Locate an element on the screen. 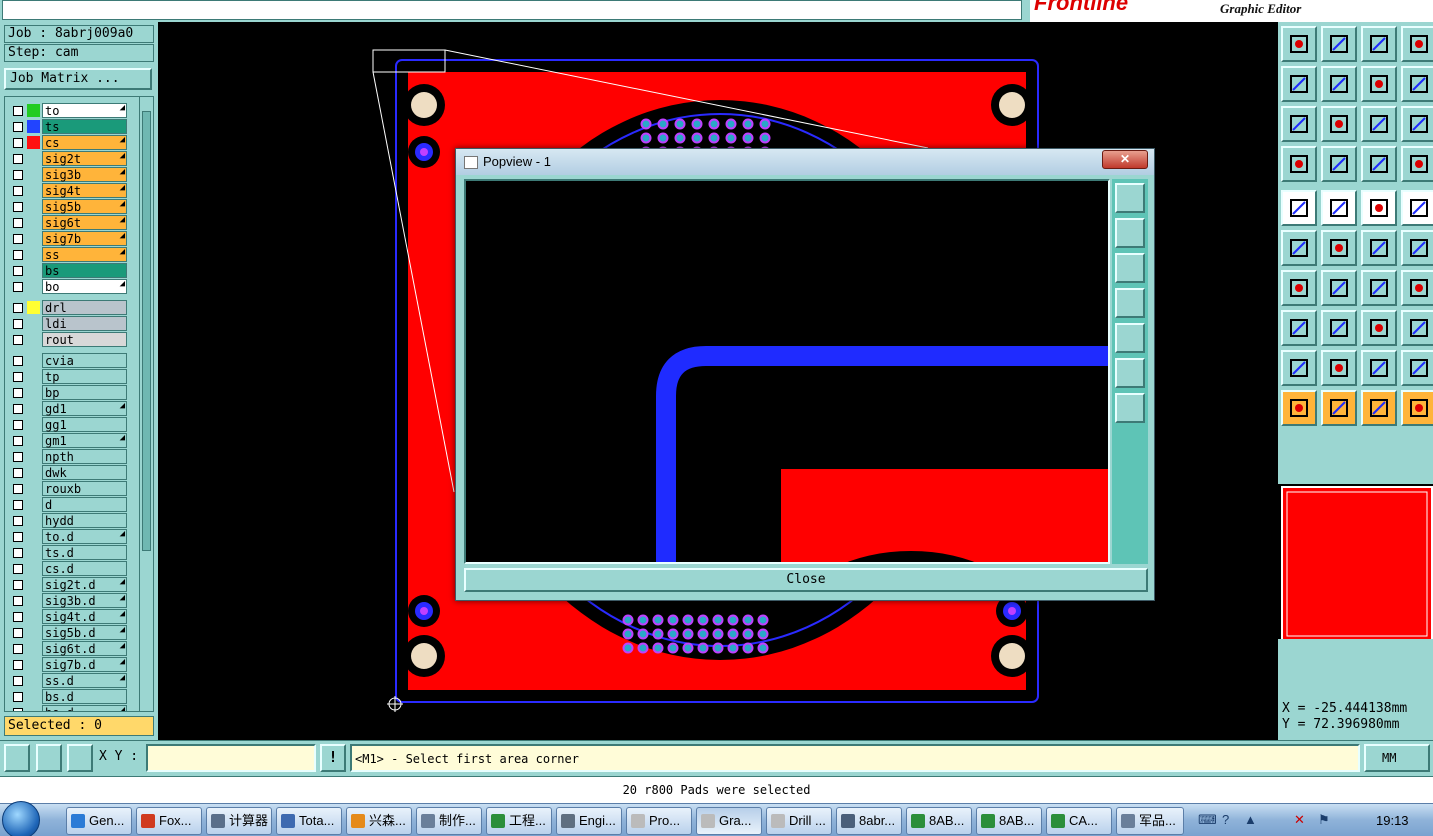 The image size is (1433, 836). popview-left-icon is located at coordinates (1130, 303).